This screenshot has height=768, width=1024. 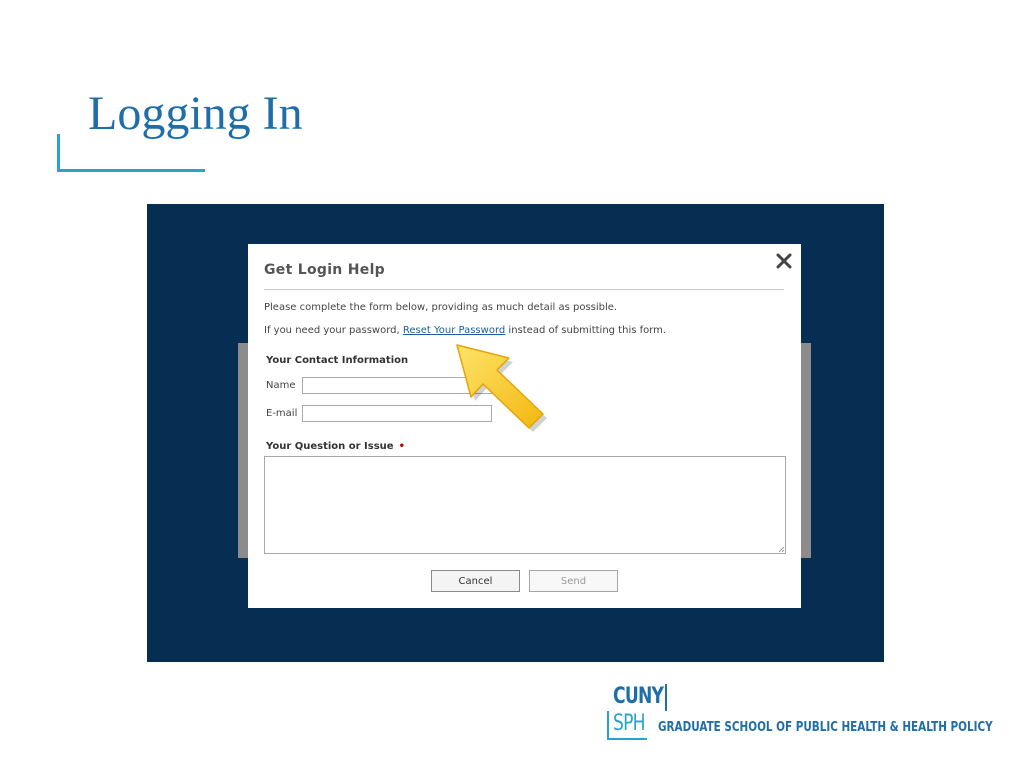 What do you see at coordinates (573, 581) in the screenshot?
I see `send-button: Send` at bounding box center [573, 581].